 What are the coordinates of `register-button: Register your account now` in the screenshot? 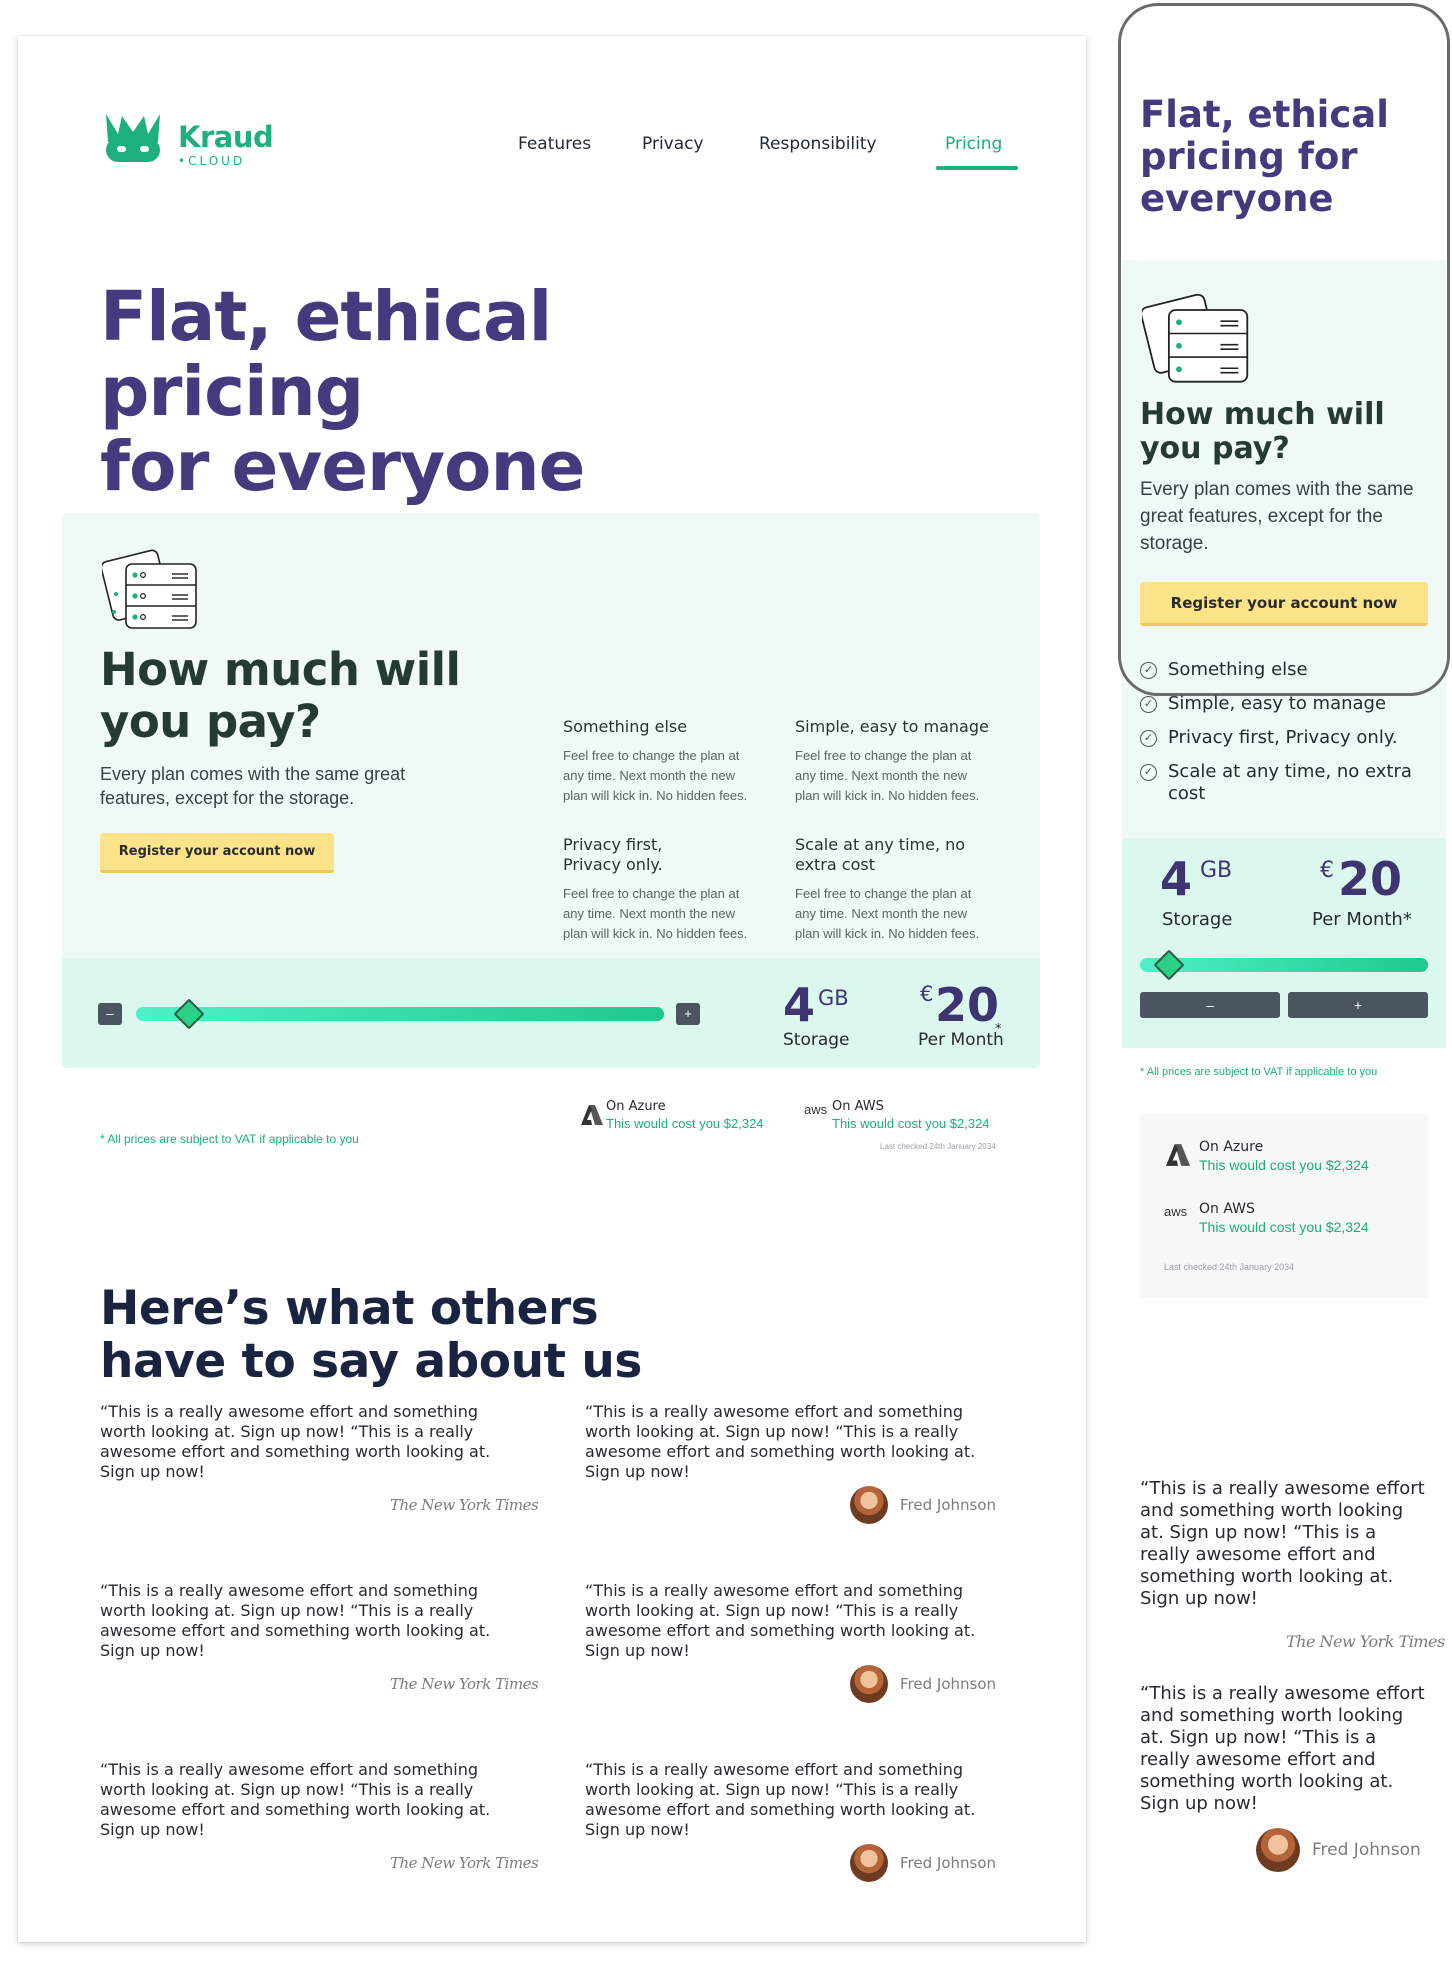 It's located at (217, 853).